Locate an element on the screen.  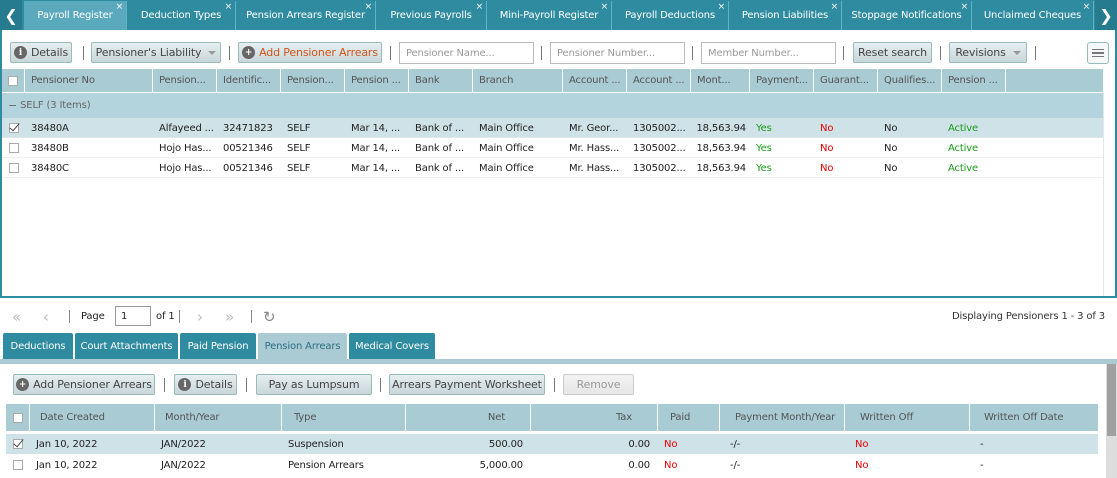
menu-icon is located at coordinates (1098, 53).